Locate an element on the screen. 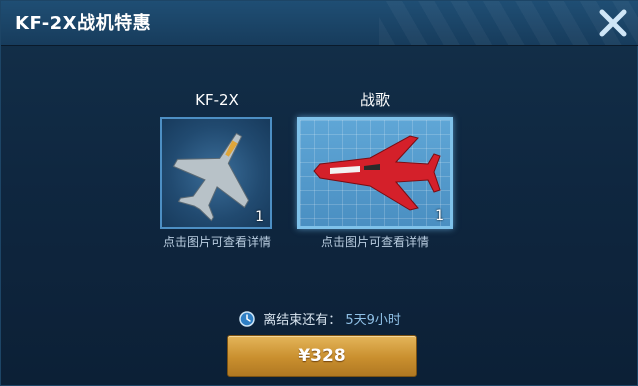 This screenshot has height=386, width=638. countdown-label: 离结束还有： is located at coordinates (302, 320).